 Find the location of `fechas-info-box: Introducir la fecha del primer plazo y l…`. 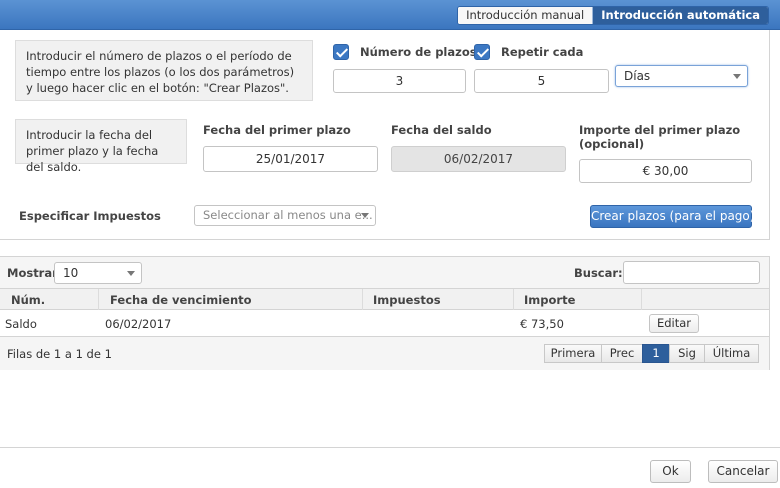

fechas-info-box: Introducir la fecha del primer plazo y l… is located at coordinates (101, 146).